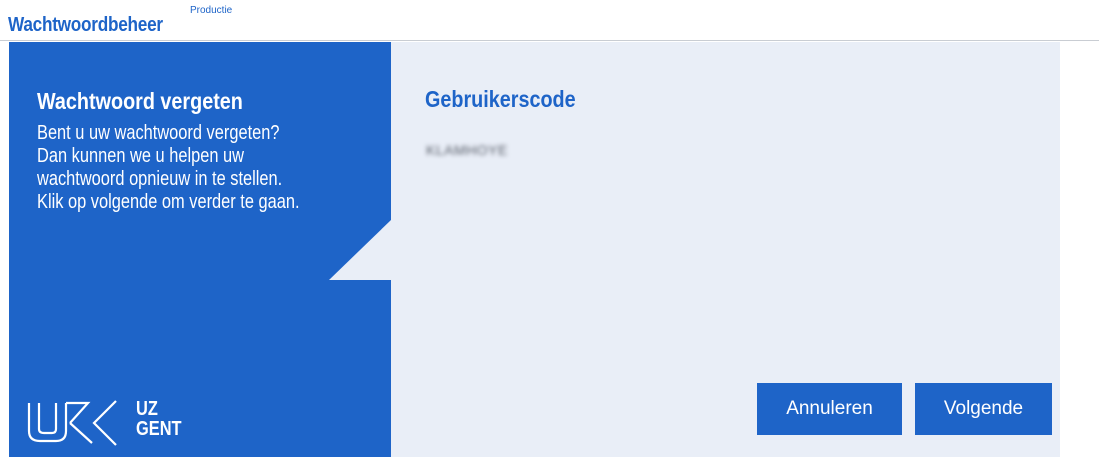  What do you see at coordinates (140, 156) in the screenshot?
I see `sidebar-text-line: Dan kunnen we u helpen uw` at bounding box center [140, 156].